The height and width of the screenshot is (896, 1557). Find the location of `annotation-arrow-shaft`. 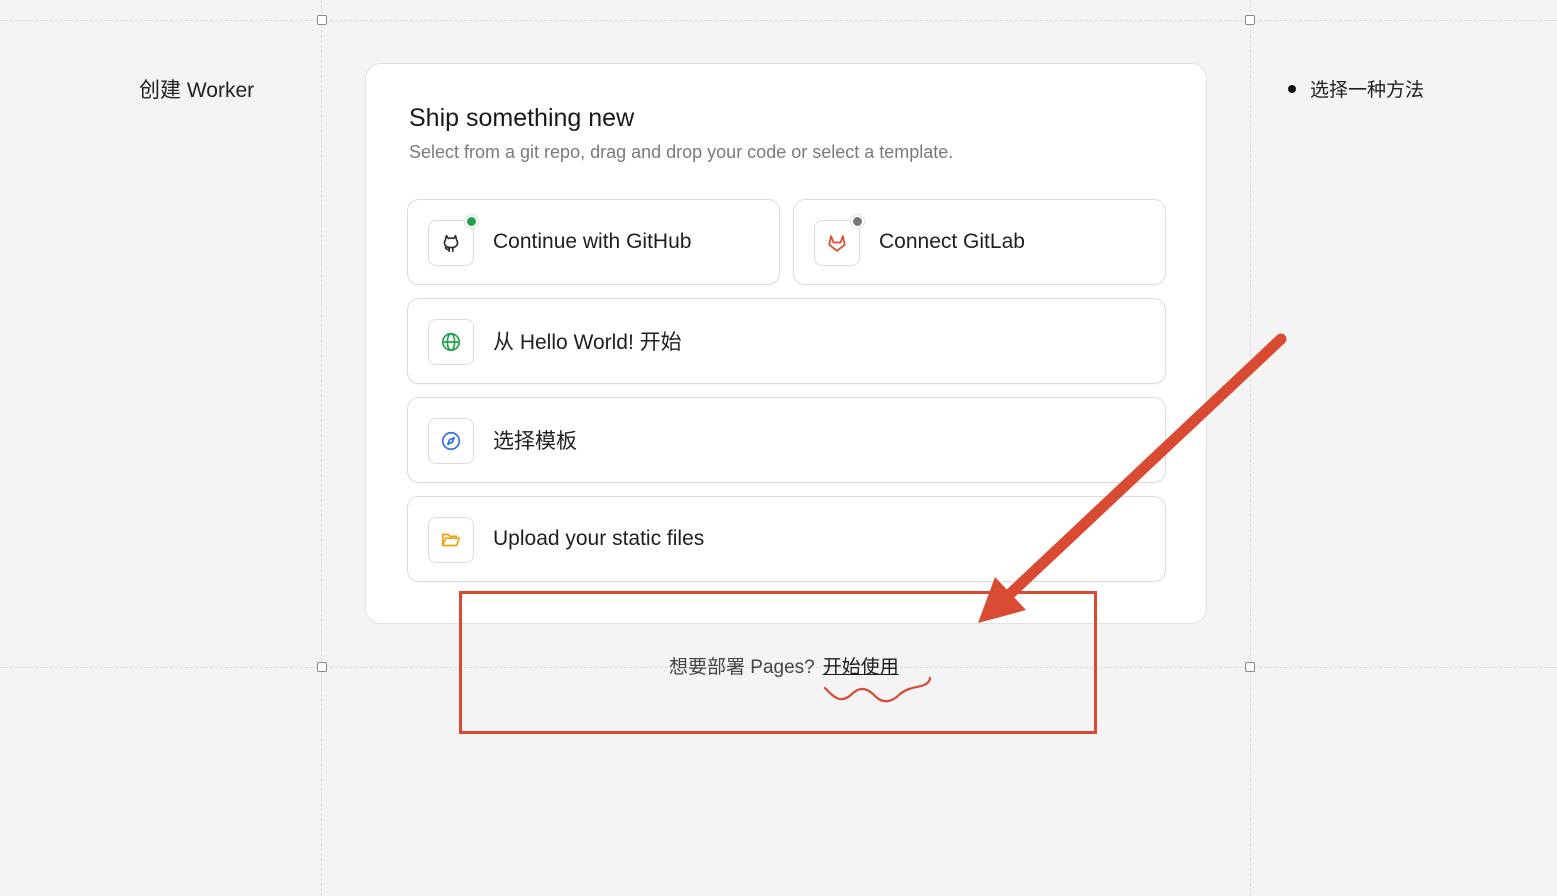

annotation-arrow-shaft is located at coordinates (1145, 466).